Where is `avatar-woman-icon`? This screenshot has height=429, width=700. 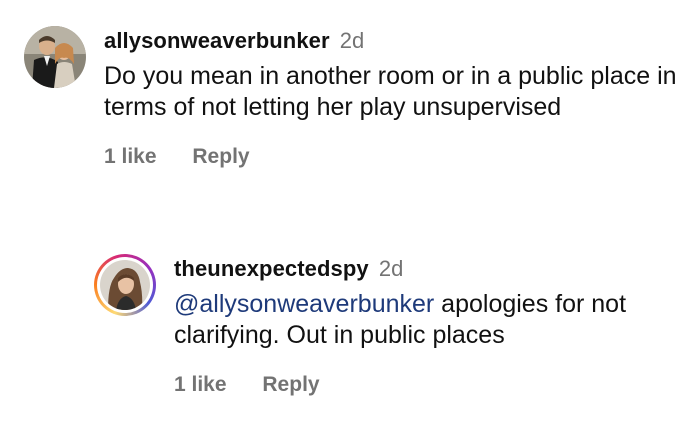
avatar-woman-icon is located at coordinates (125, 285).